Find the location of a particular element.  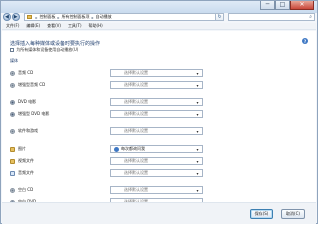

window-controls: ─ □ ✕ is located at coordinates (287, 5).